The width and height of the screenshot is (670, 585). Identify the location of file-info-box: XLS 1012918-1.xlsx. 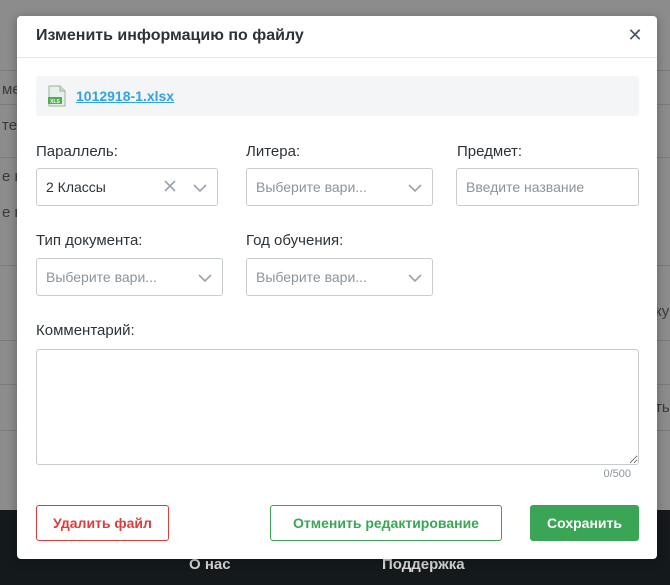
(337, 96).